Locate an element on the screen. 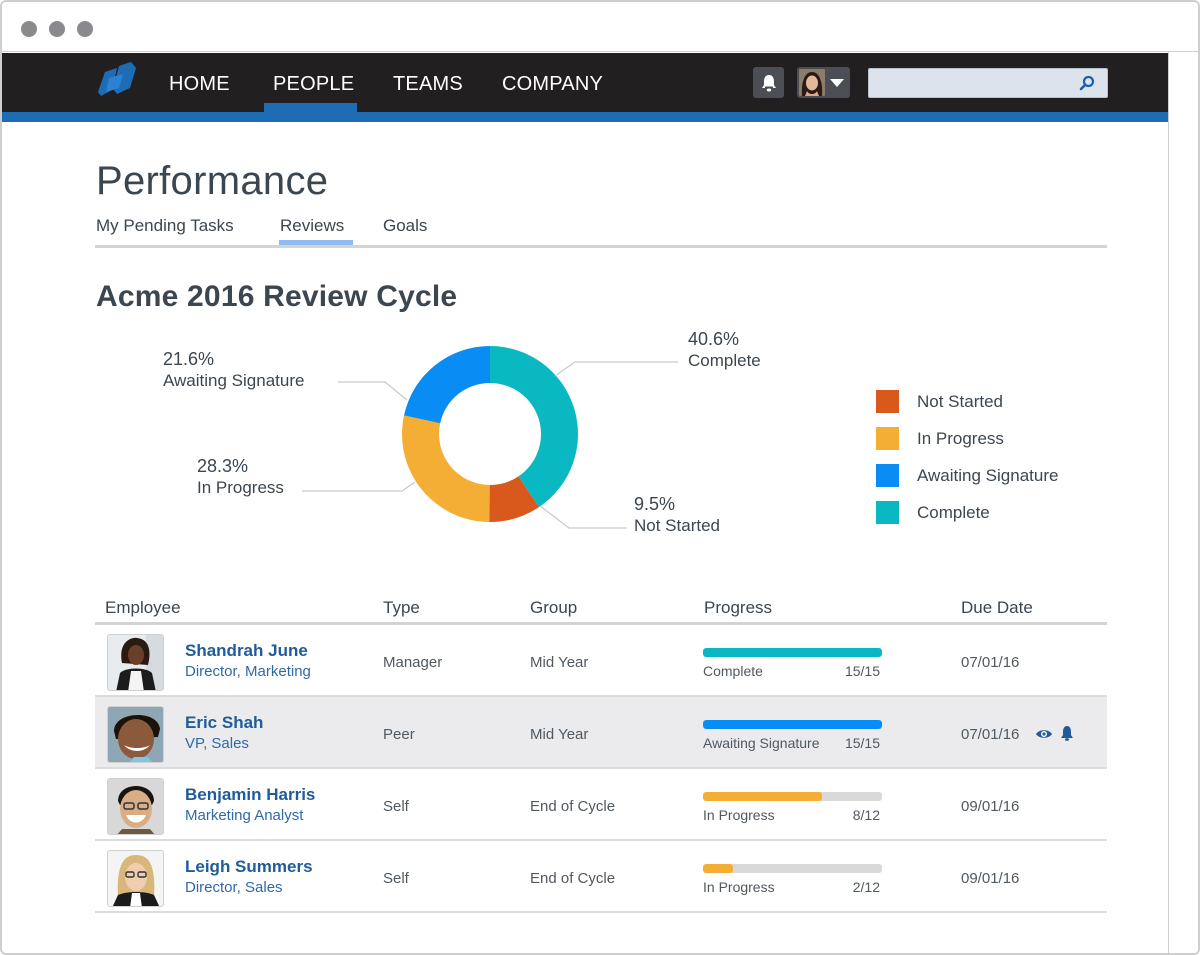 Image resolution: width=1200 pixels, height=955 pixels. legend-item-not-started: Not Started is located at coordinates (967, 401).